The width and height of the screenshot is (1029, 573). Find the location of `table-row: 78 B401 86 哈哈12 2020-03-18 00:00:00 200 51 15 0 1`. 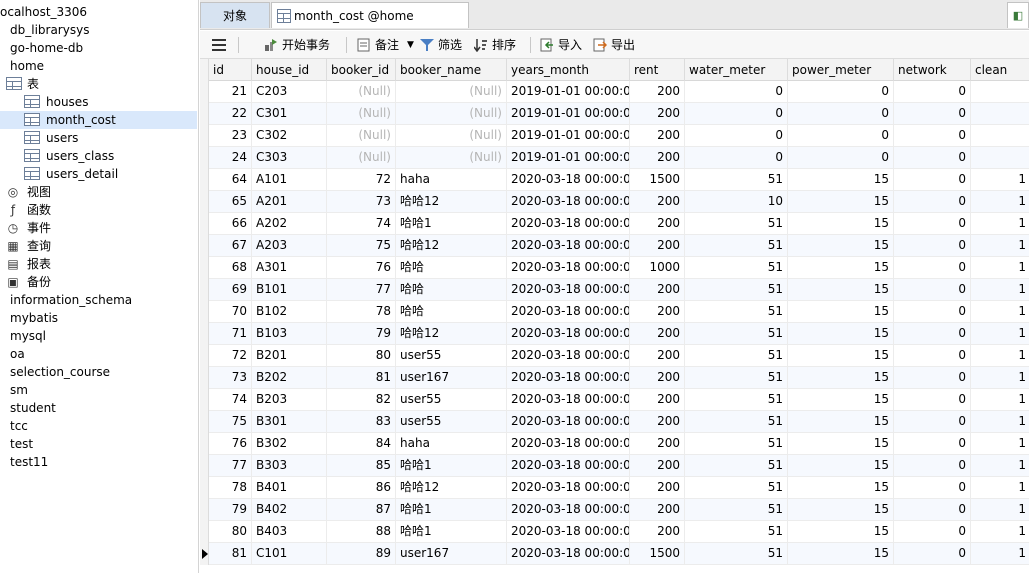

table-row: 78 B401 86 哈哈12 2020-03-18 00:00:00 200 51 15 0 1 is located at coordinates (614, 488).